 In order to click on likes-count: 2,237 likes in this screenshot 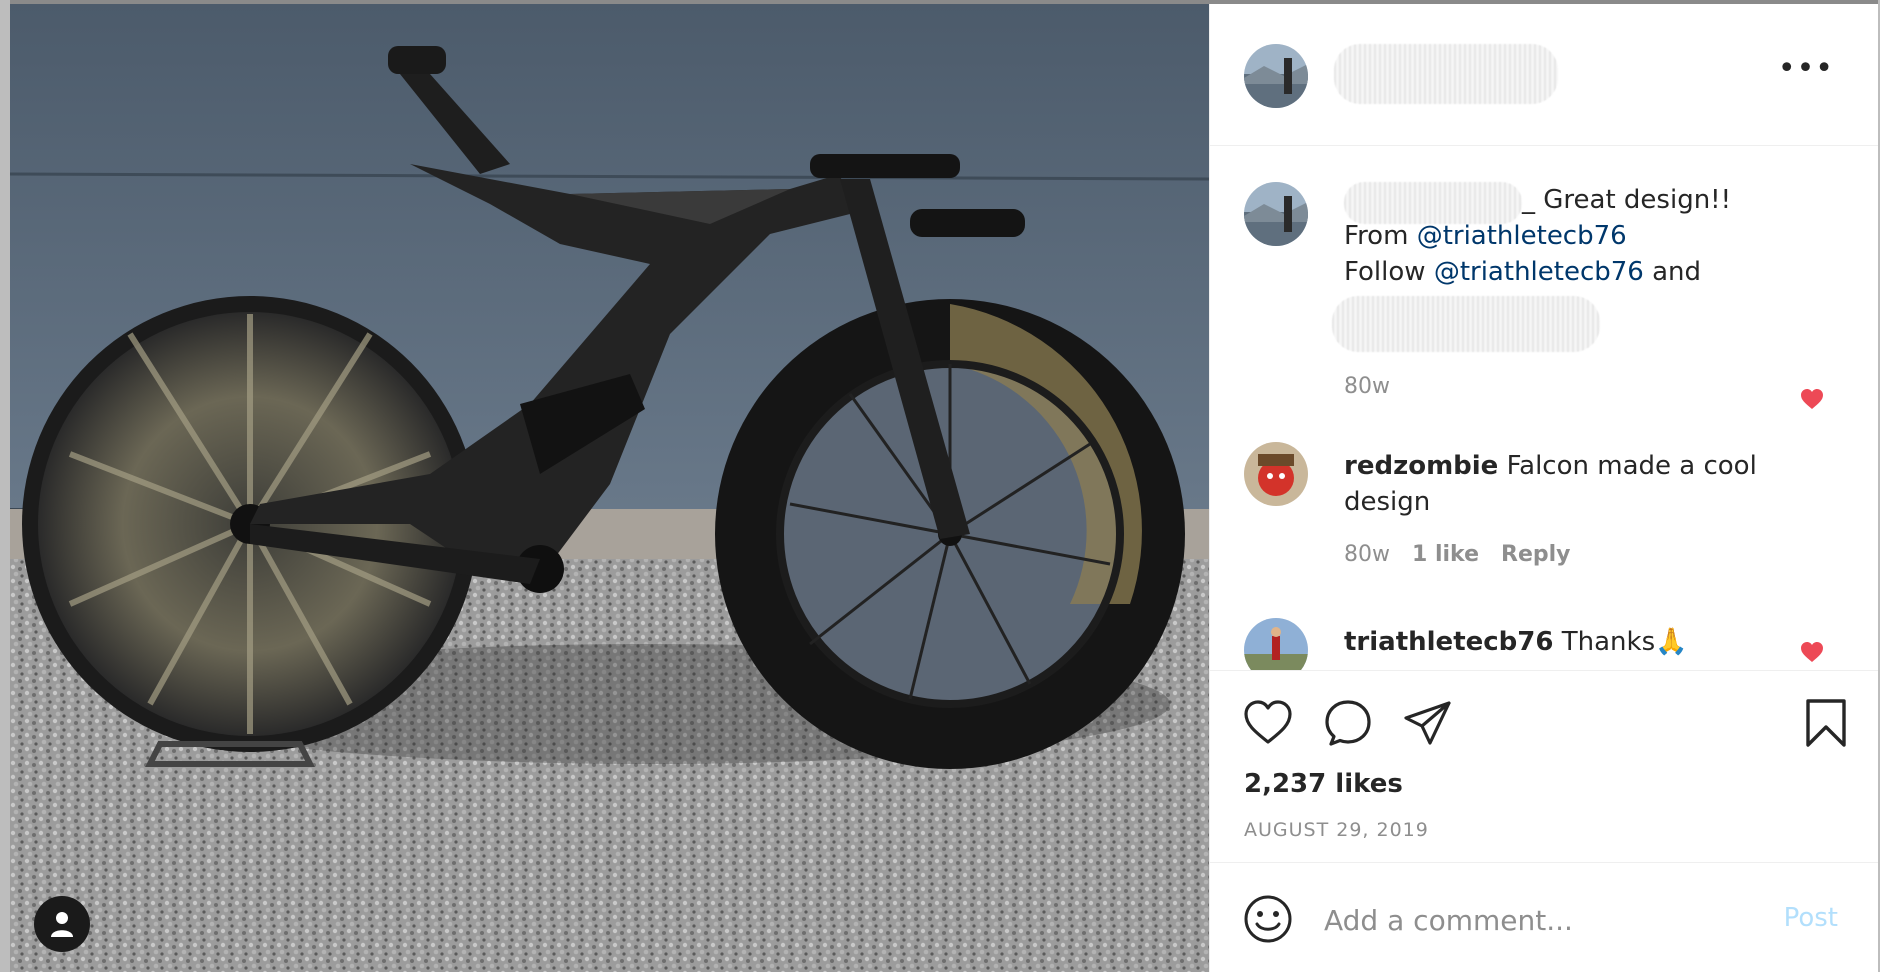, I will do `click(1323, 784)`.